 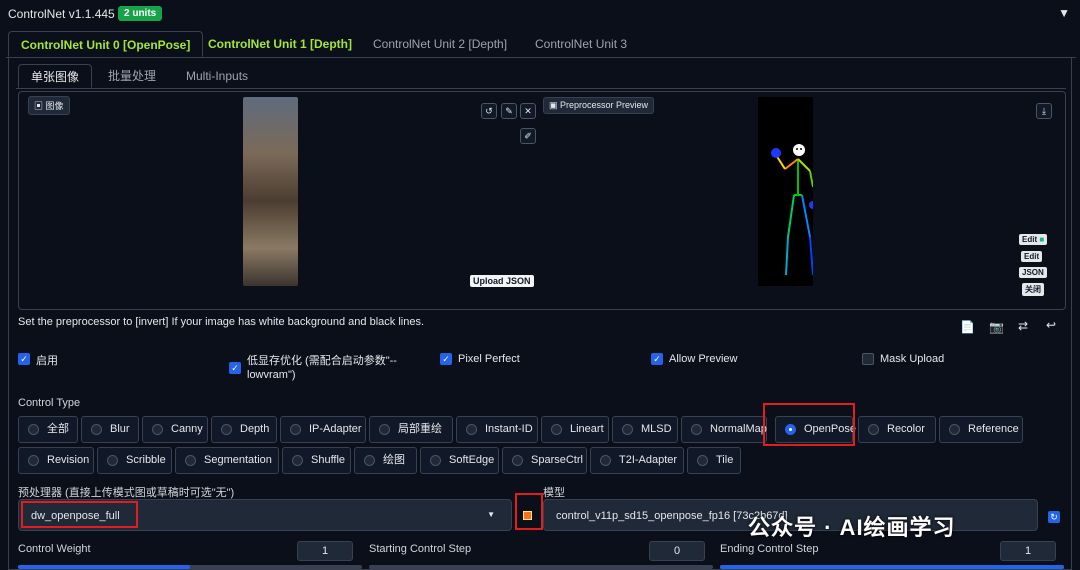 What do you see at coordinates (47, 361) in the screenshot?
I see `enable-label: 启用` at bounding box center [47, 361].